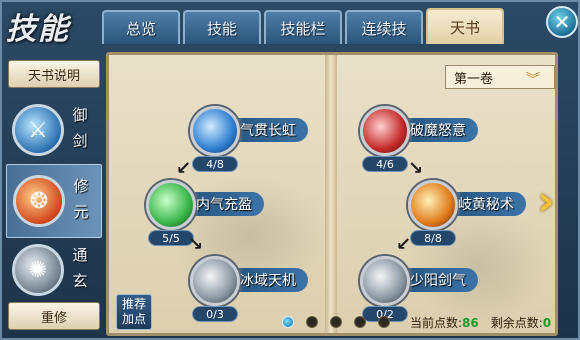 The height and width of the screenshot is (340, 580). What do you see at coordinates (465, 26) in the screenshot?
I see `tab-heavenly-book: 天书` at bounding box center [465, 26].